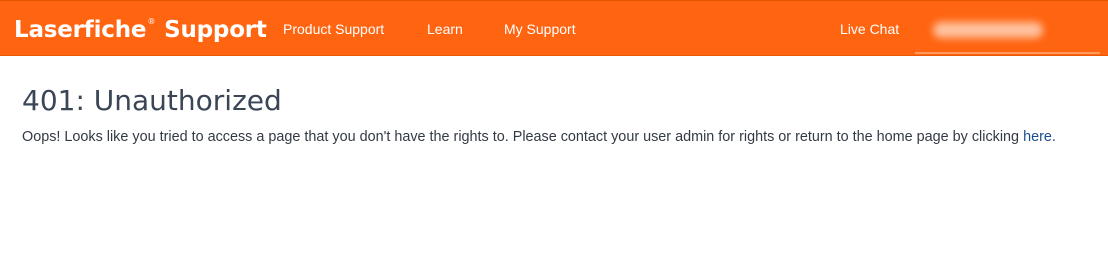 The width and height of the screenshot is (1108, 268). Describe the element at coordinates (445, 29) in the screenshot. I see `nav-learn: Learn` at that location.